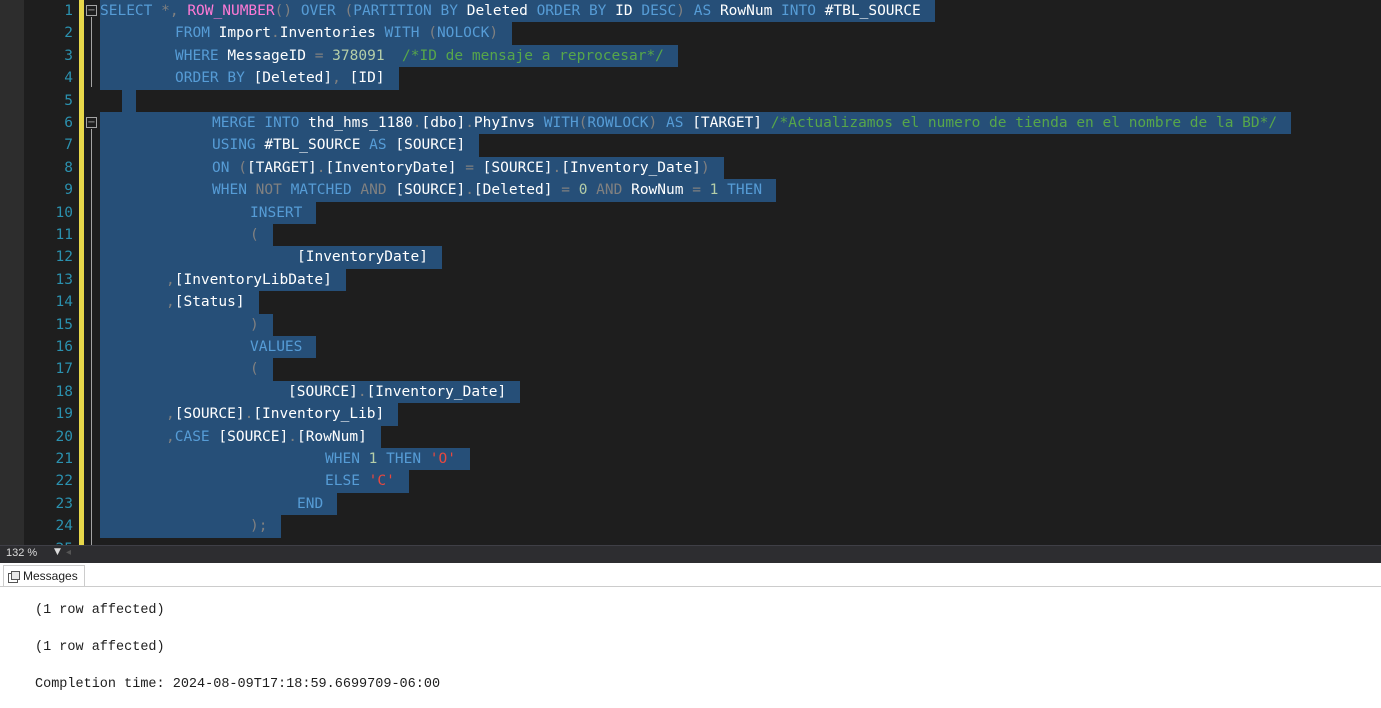 Image resolution: width=1381 pixels, height=708 pixels. I want to click on line-number: 15, so click(64, 324).